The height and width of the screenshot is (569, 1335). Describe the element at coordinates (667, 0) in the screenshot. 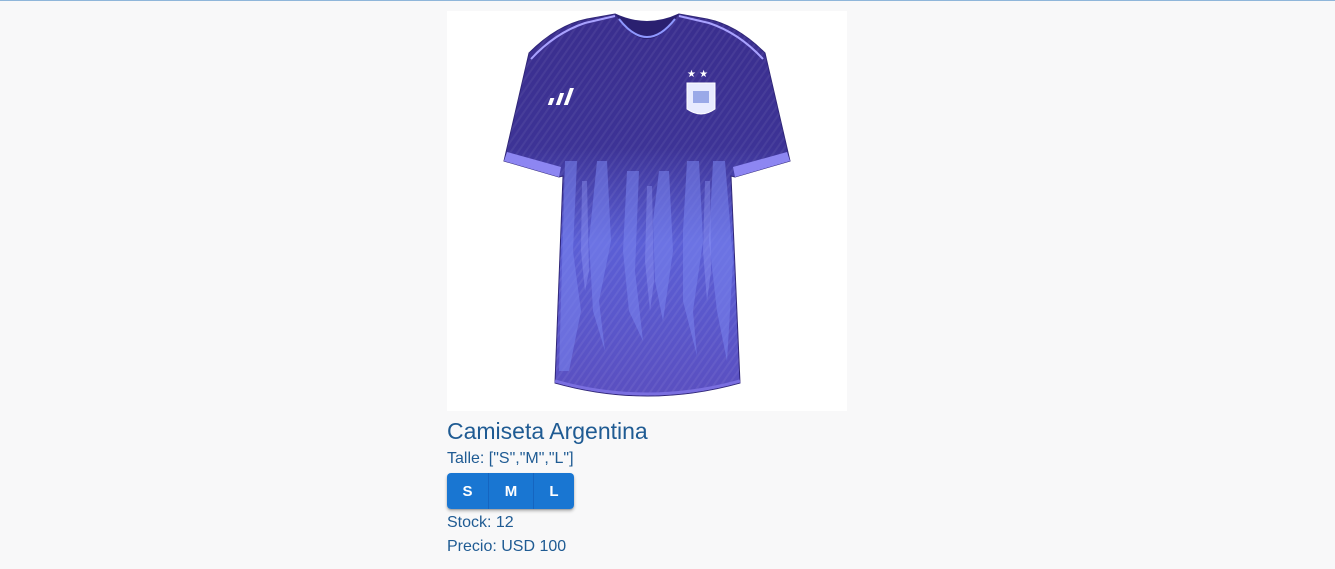

I see `top-border-line` at that location.